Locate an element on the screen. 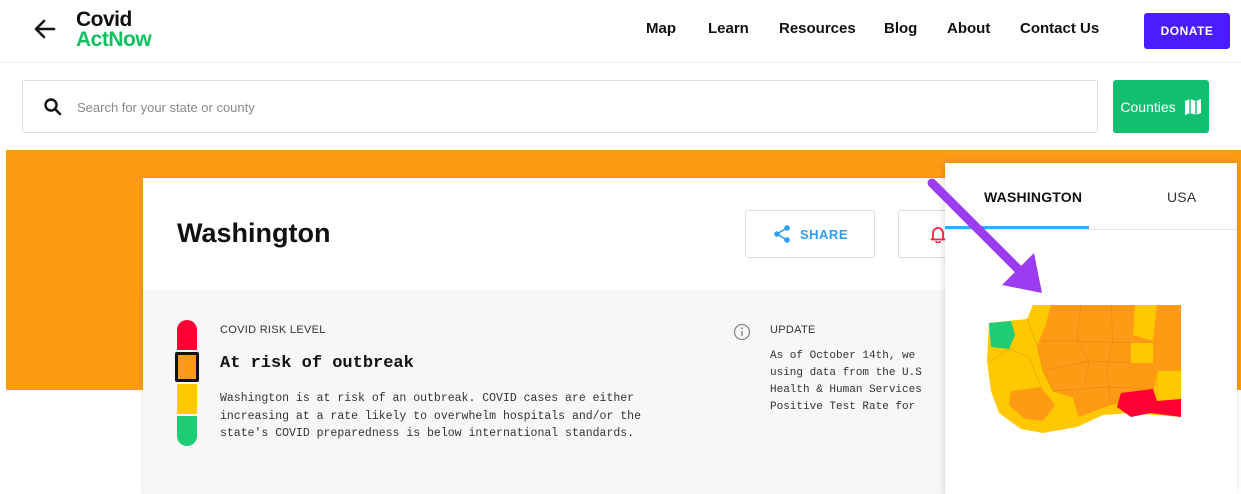 Image resolution: width=1241 pixels, height=494 pixels. counties-label: Counties is located at coordinates (1148, 106).